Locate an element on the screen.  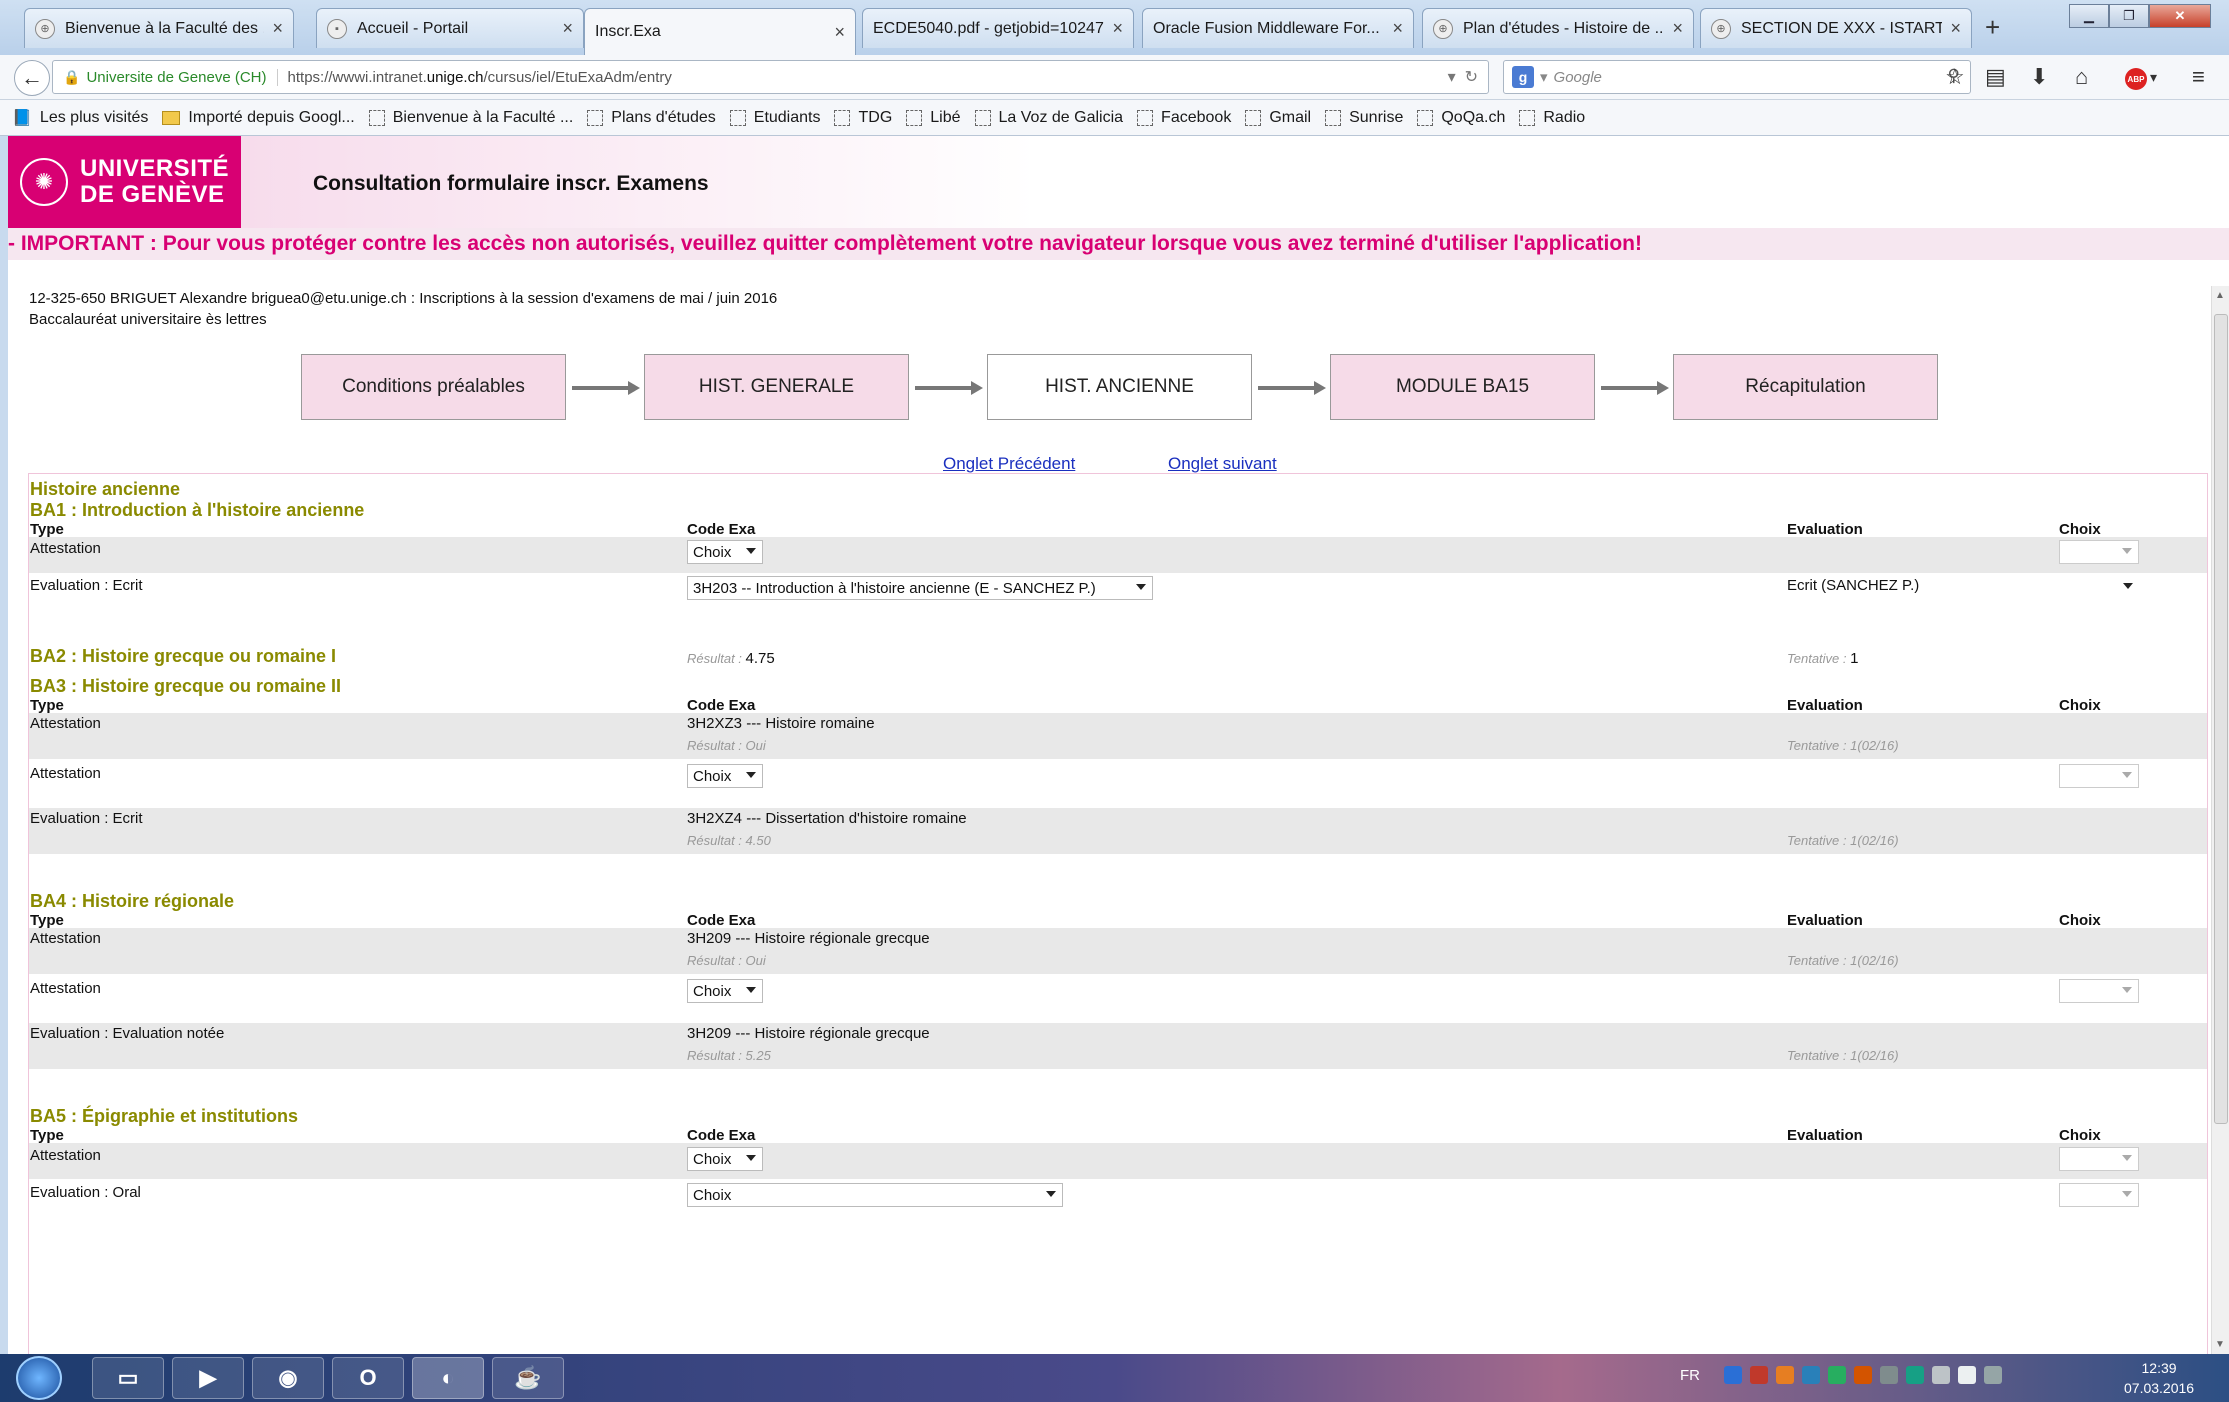
volume-icon is located at coordinates (1967, 1375).